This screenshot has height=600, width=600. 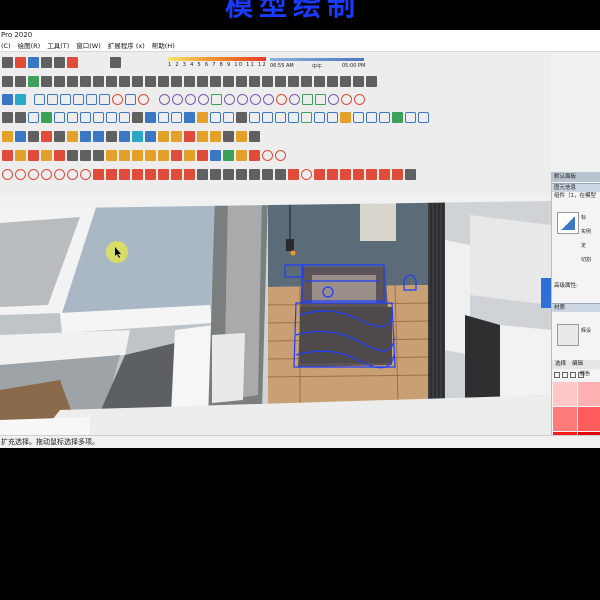 I want to click on bulb-icon, so click(x=72, y=174).